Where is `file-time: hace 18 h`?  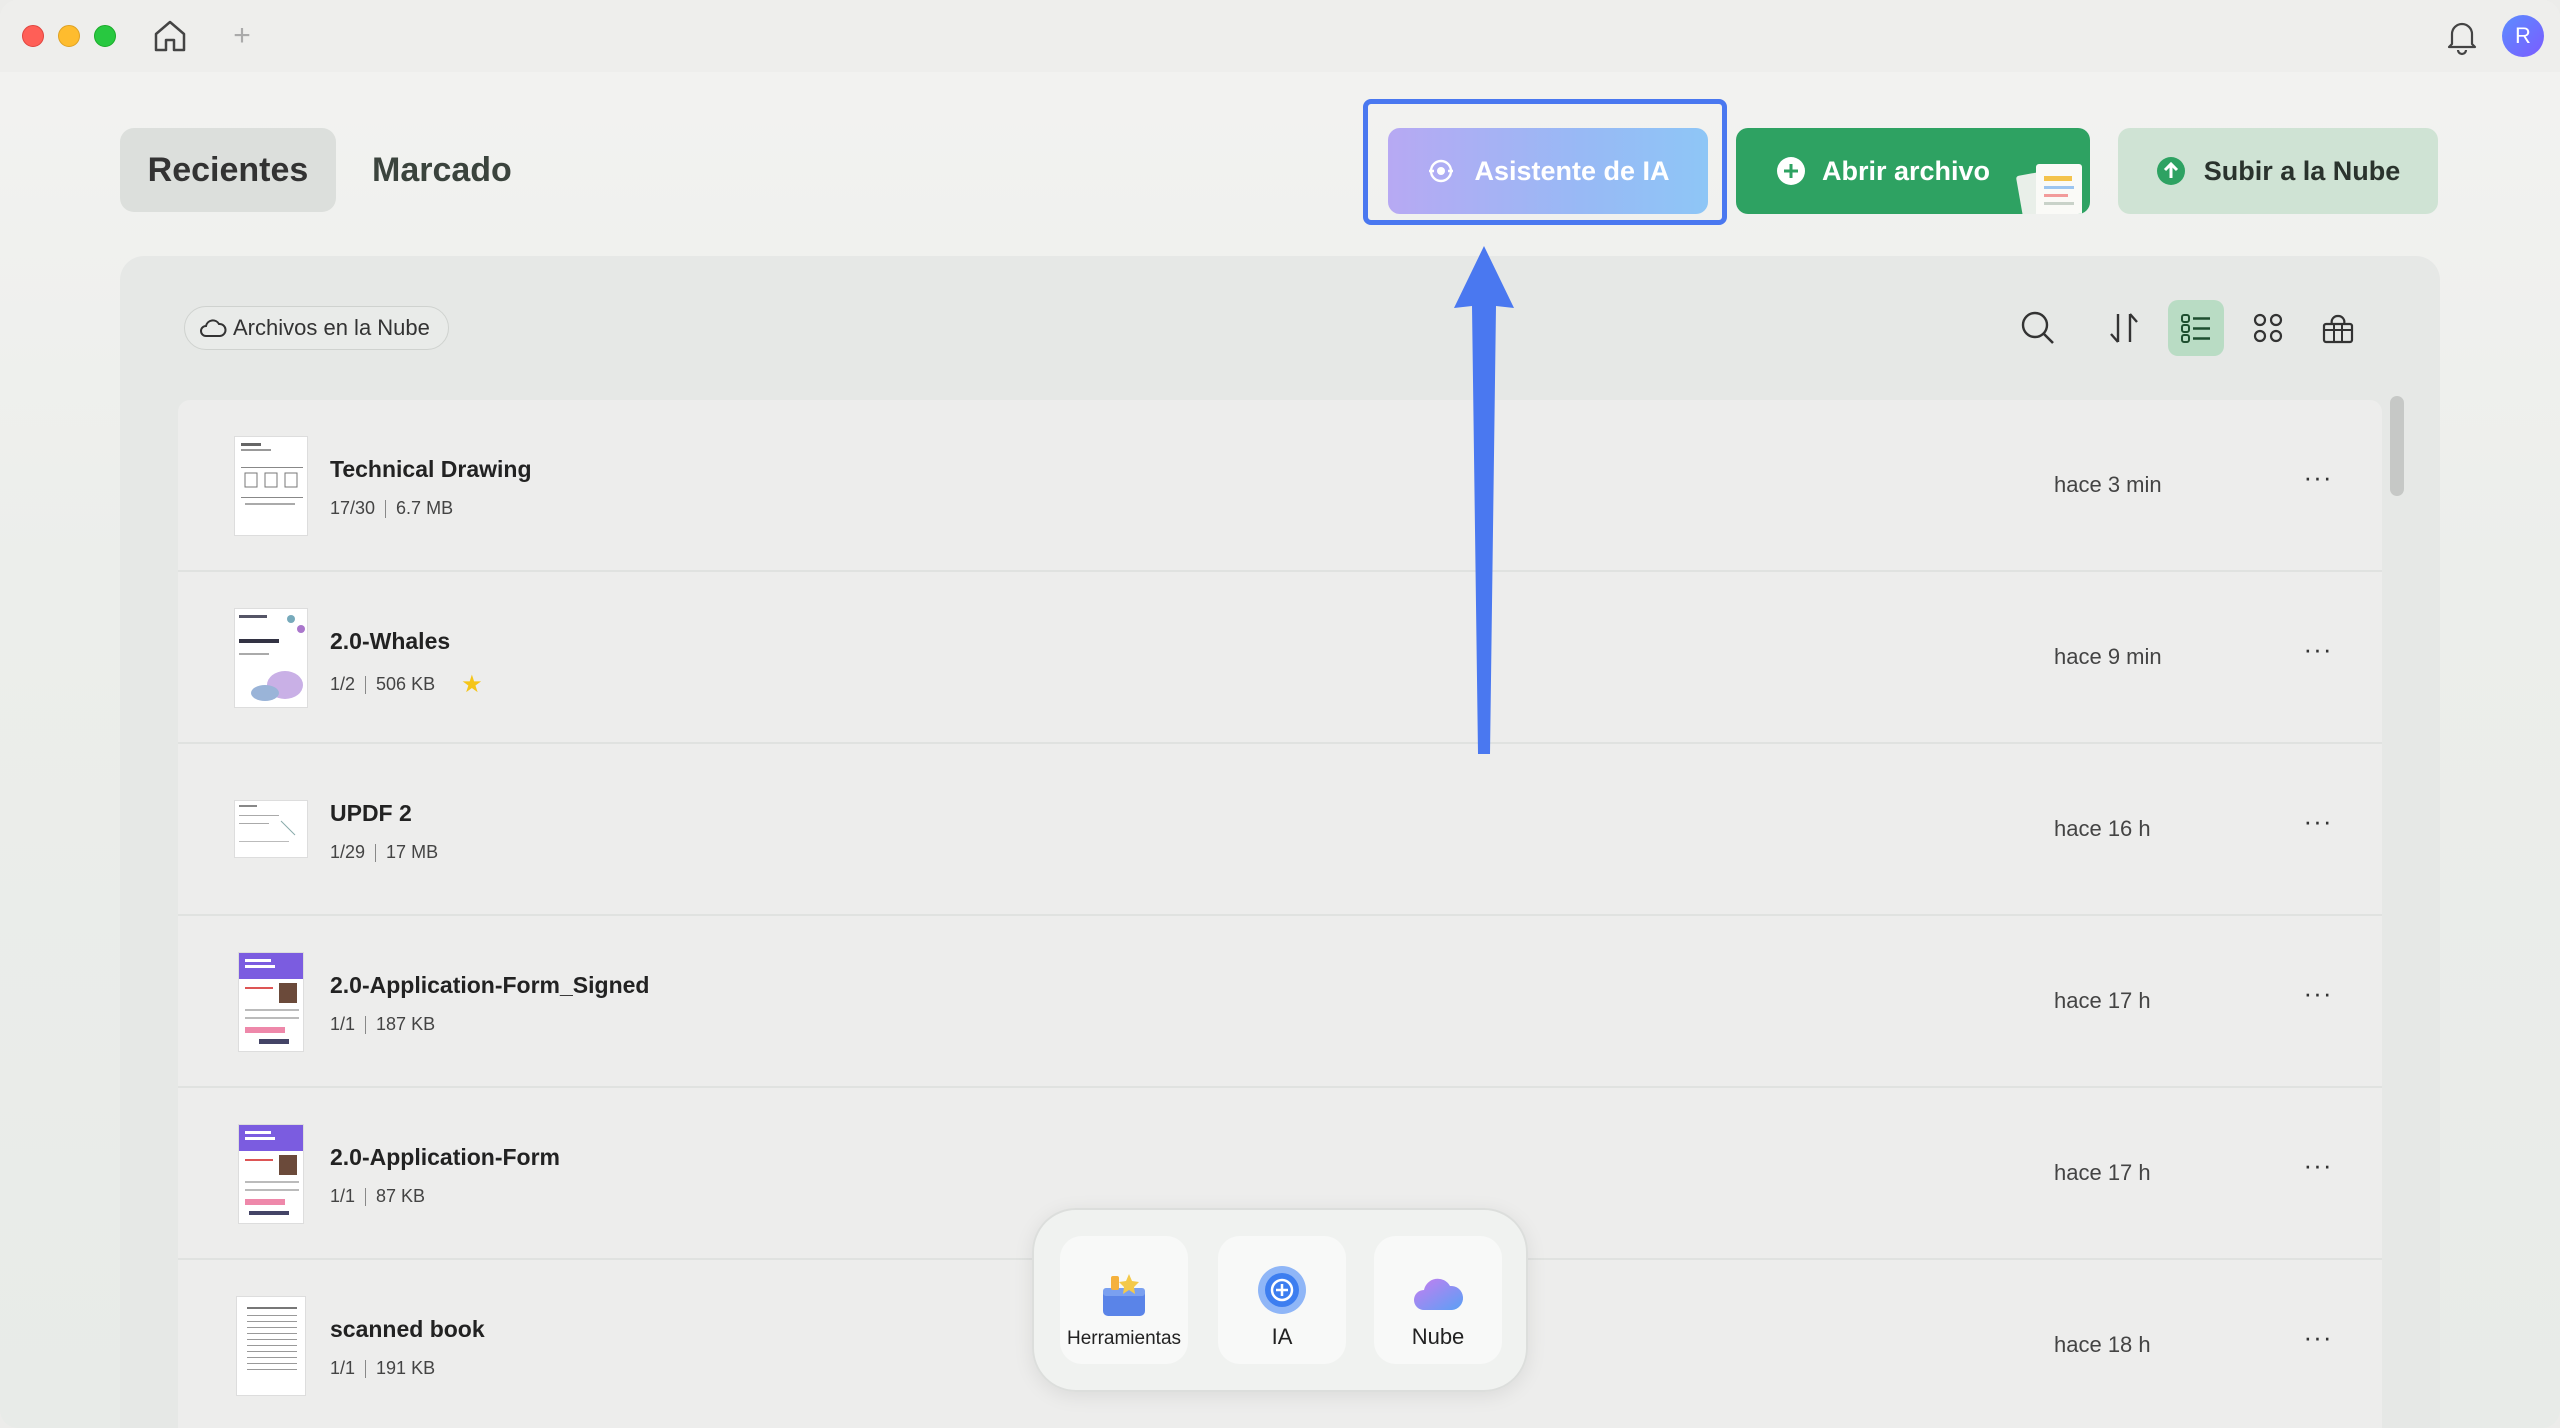
file-time: hace 18 h is located at coordinates (2102, 1344).